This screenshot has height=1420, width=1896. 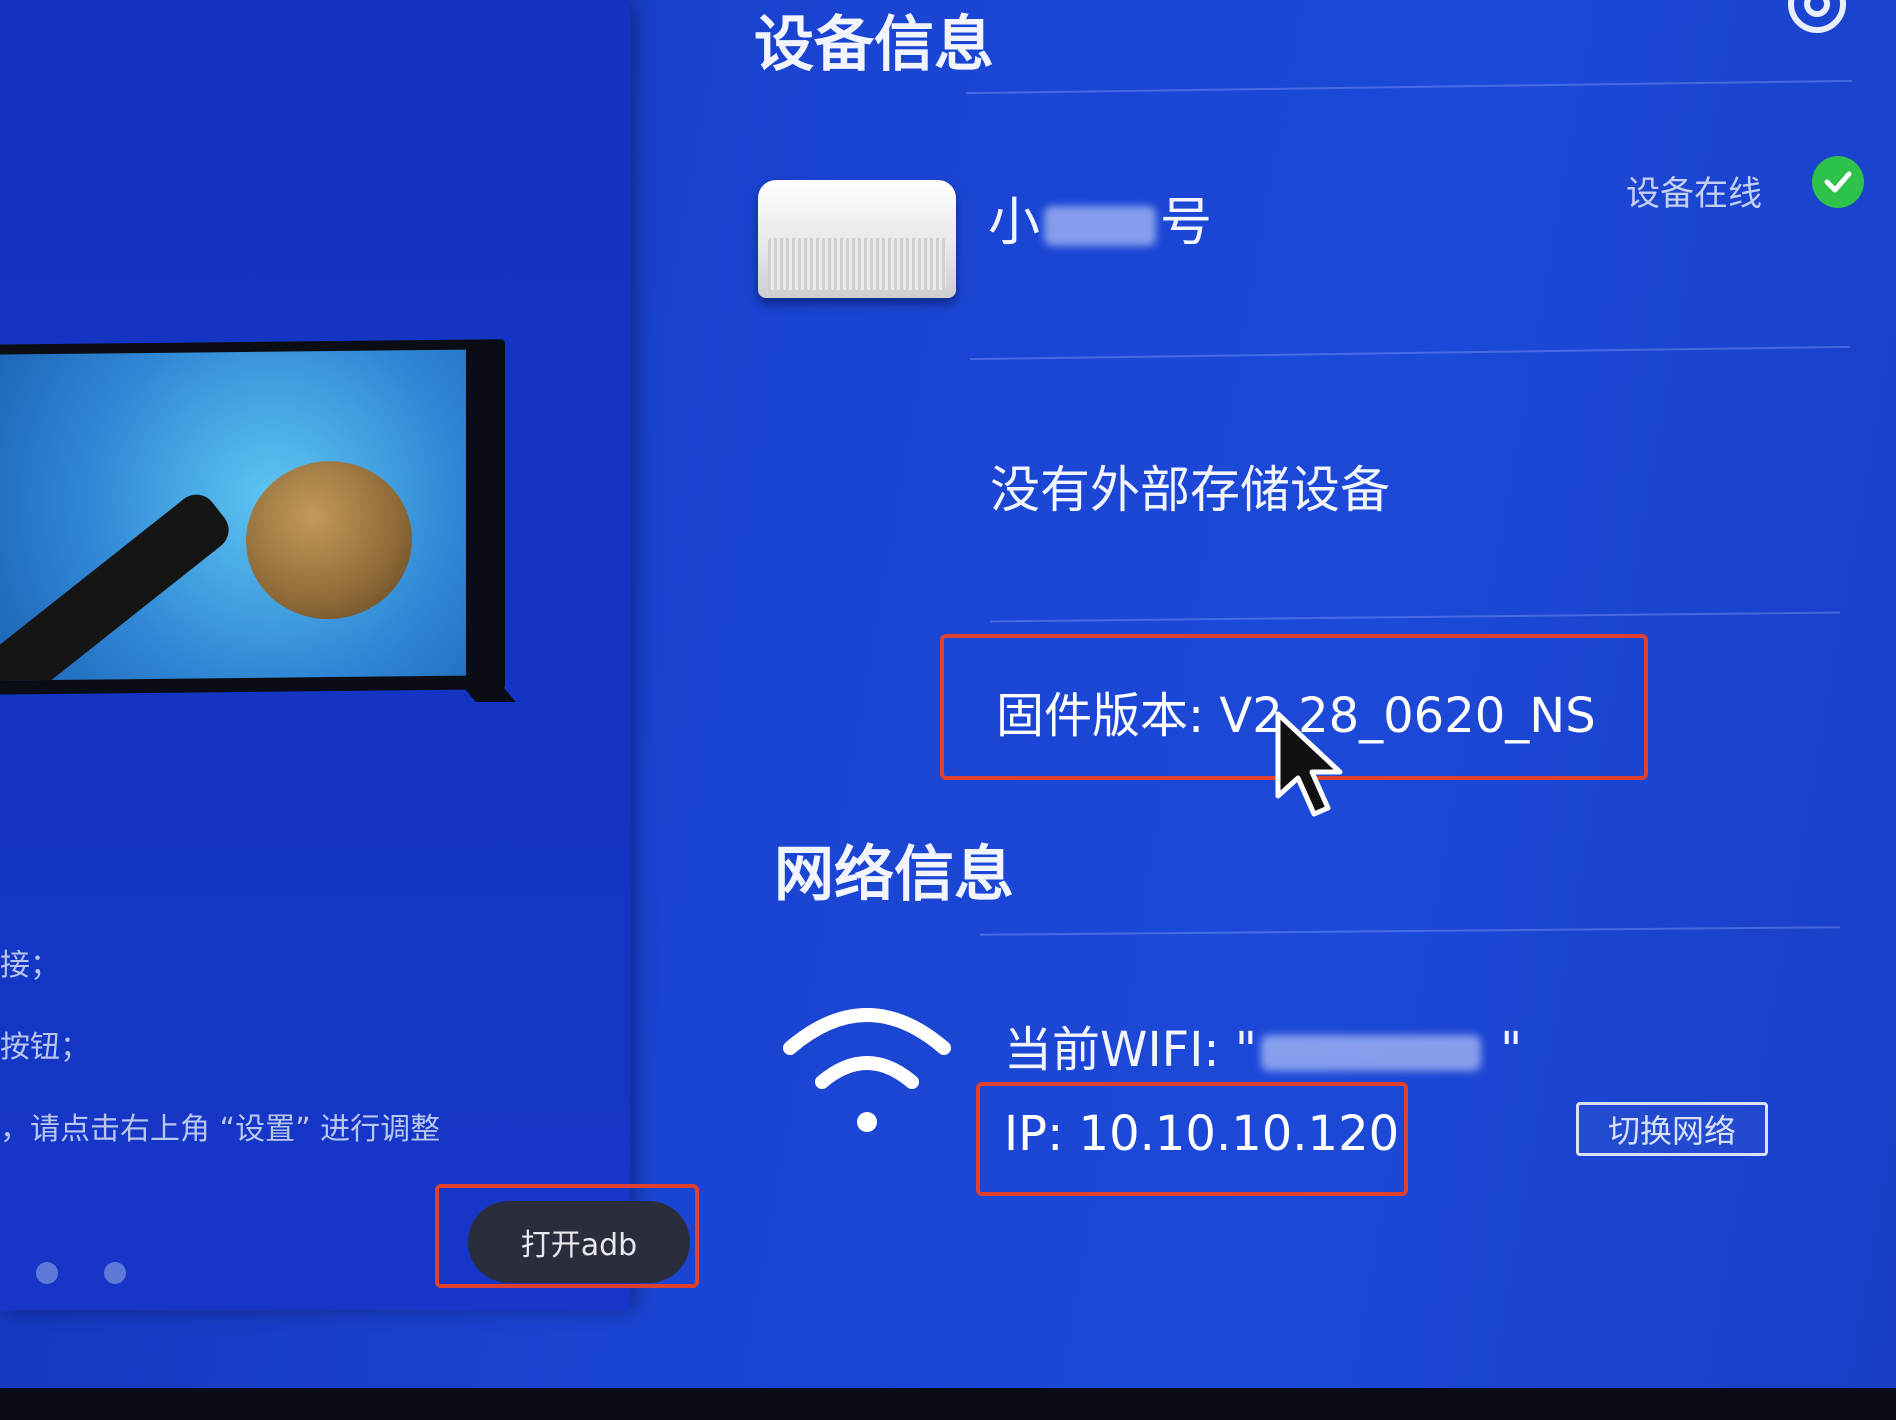 I want to click on ip-address: IP: 10.10.10.120, so click(x=1202, y=1134).